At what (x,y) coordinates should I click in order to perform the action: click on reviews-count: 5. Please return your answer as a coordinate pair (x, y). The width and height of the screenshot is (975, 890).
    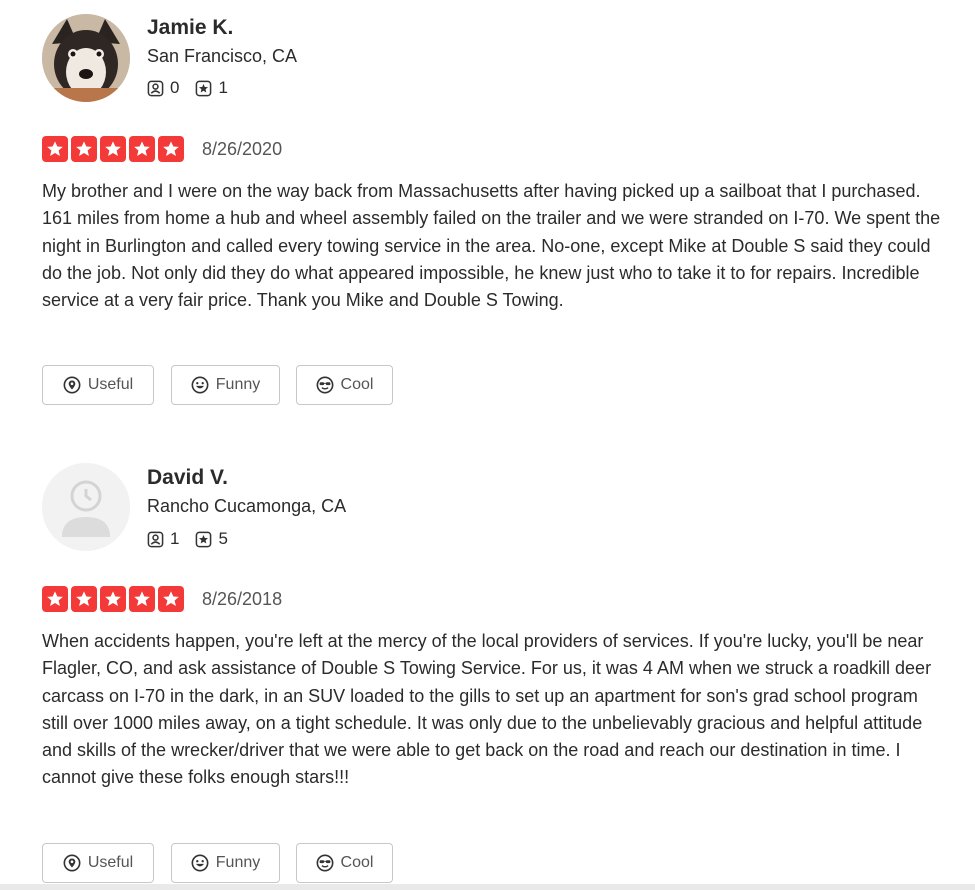
    Looking at the image, I should click on (223, 538).